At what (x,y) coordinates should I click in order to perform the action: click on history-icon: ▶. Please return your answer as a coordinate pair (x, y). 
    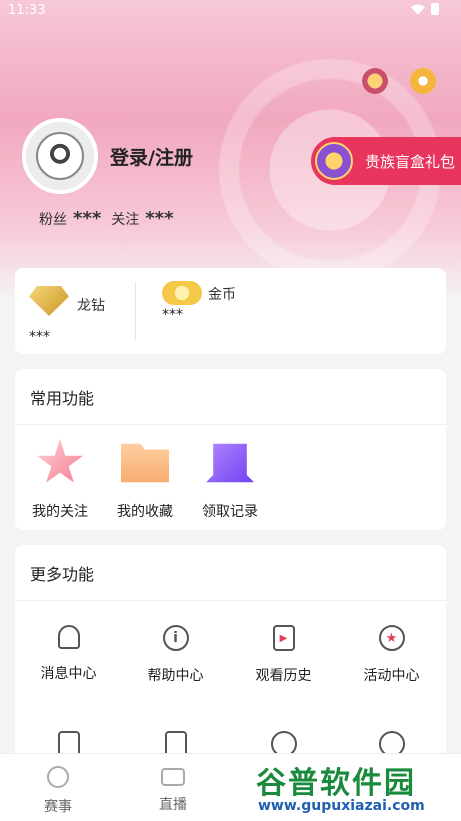
    Looking at the image, I should click on (283, 638).